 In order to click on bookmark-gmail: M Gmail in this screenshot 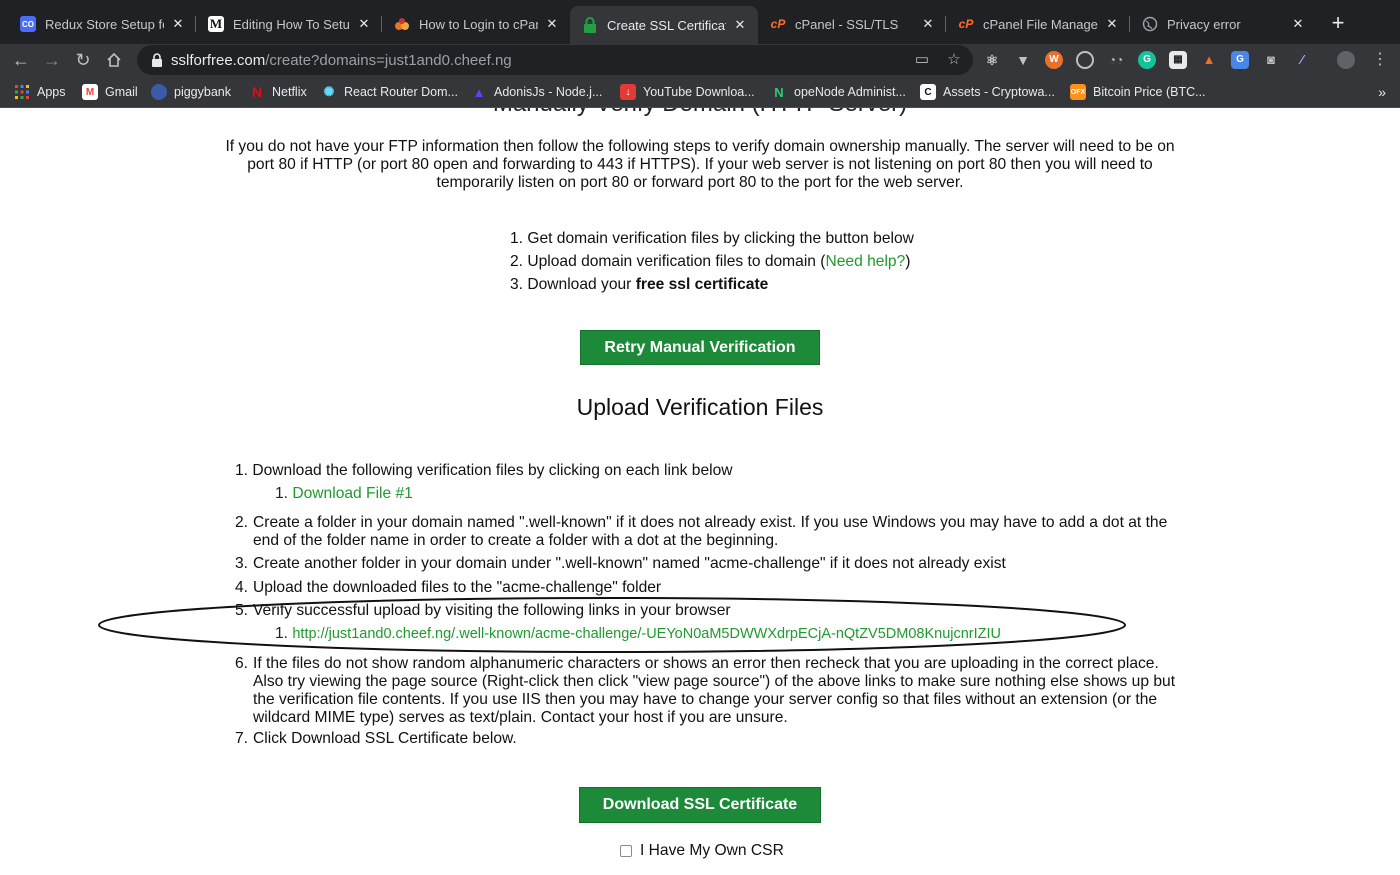, I will do `click(110, 92)`.